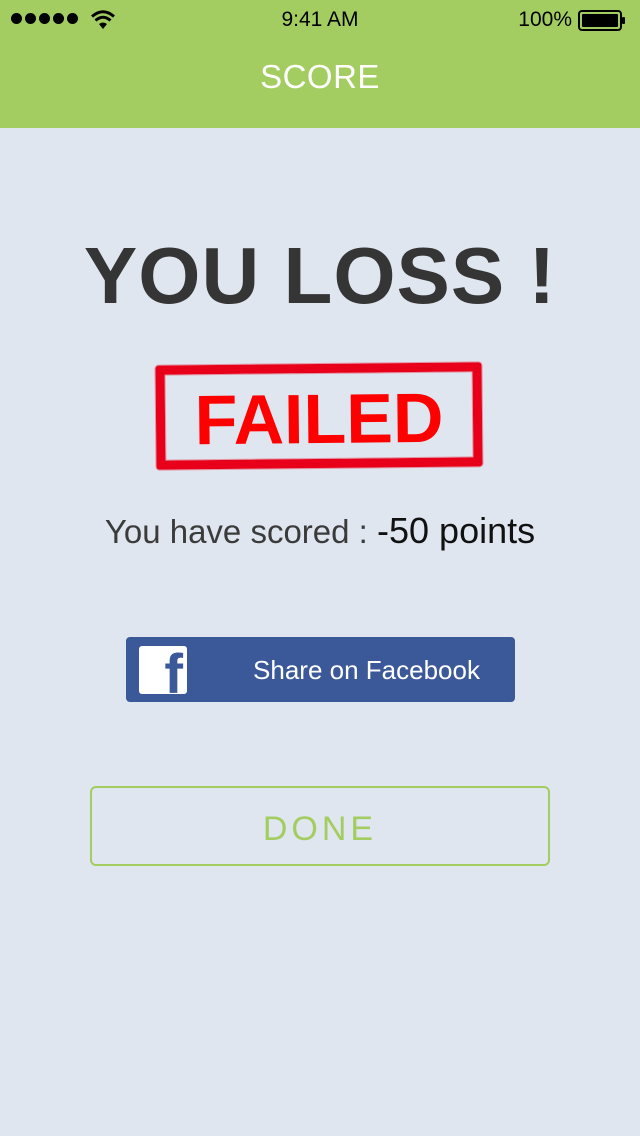  What do you see at coordinates (320, 20) in the screenshot?
I see `status-bar: 9:41 AM 100%` at bounding box center [320, 20].